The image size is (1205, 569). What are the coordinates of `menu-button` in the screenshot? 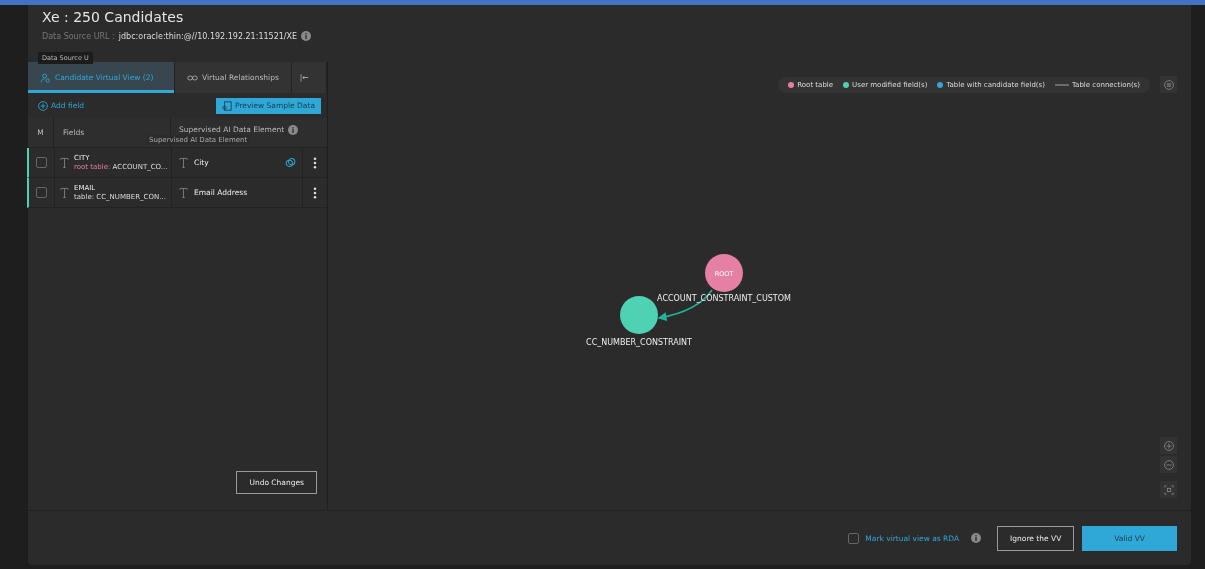 It's located at (1168, 84).